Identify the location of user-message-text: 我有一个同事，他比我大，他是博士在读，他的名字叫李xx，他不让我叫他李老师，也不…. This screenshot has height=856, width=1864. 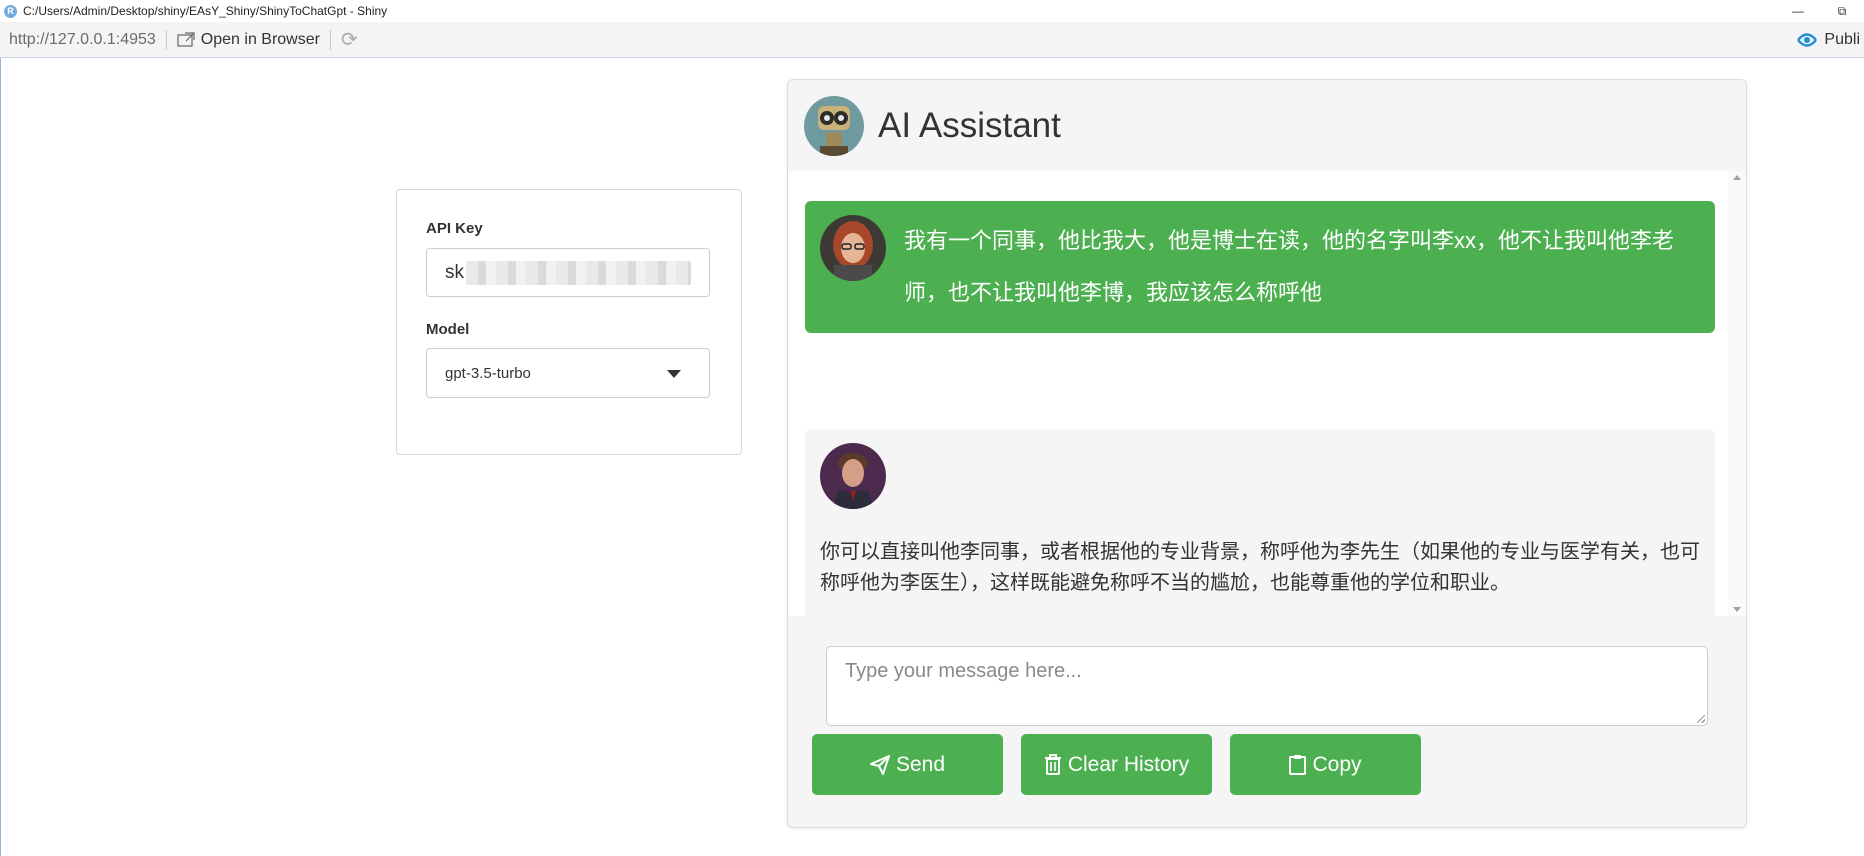
(1289, 266).